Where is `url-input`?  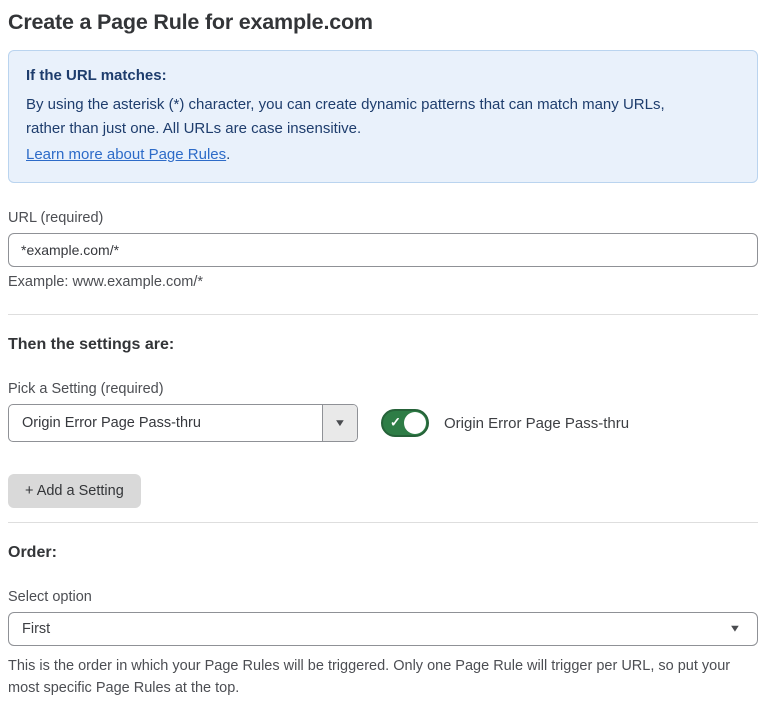 url-input is located at coordinates (383, 250).